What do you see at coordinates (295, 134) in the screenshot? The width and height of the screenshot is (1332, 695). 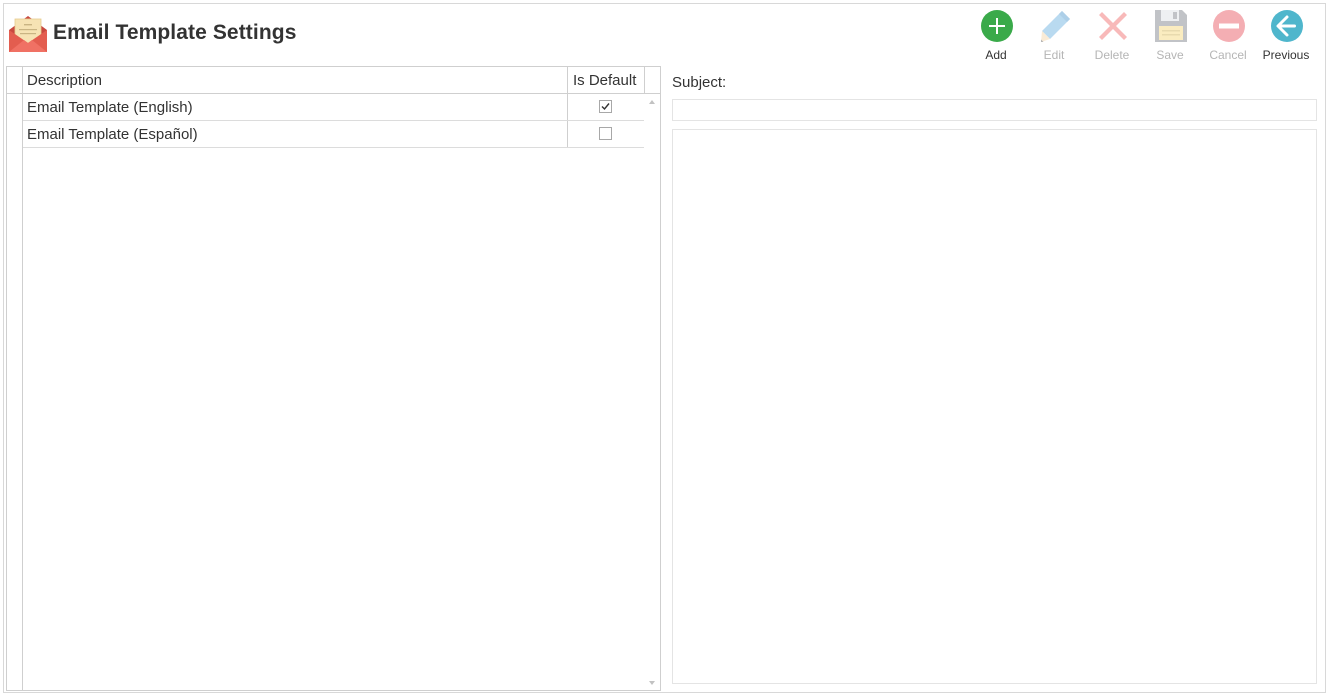 I see `cell-description: Email Template (Español)` at bounding box center [295, 134].